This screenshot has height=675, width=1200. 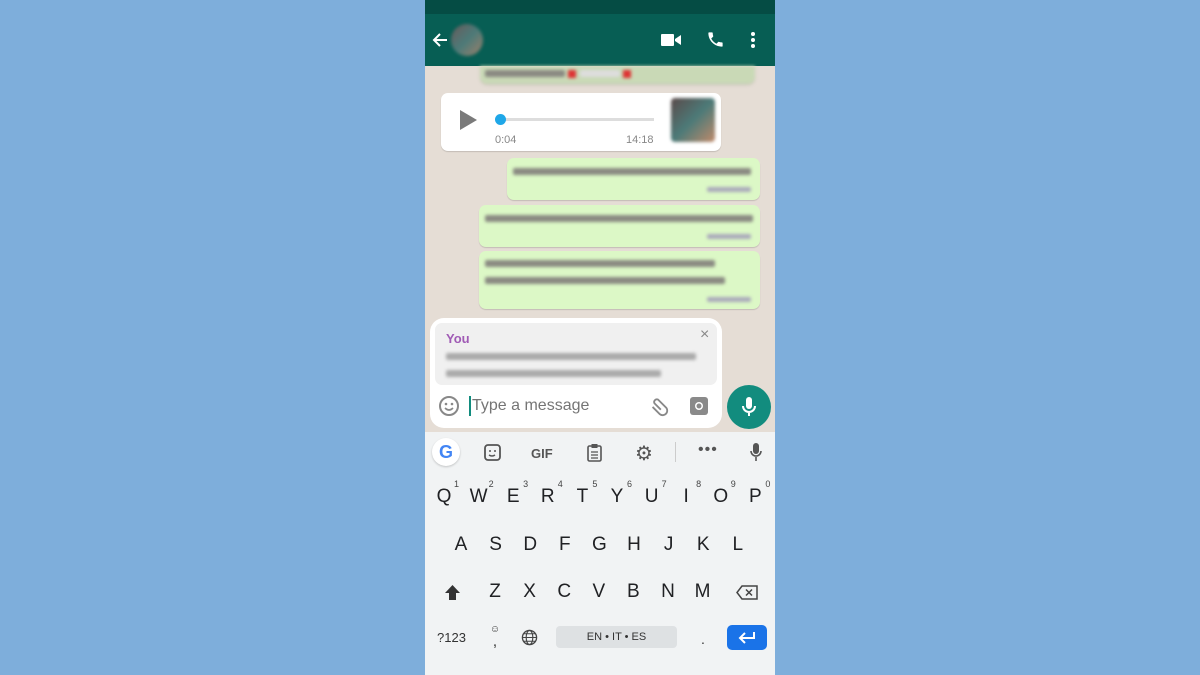 What do you see at coordinates (581, 122) in the screenshot?
I see `voice-message: 0:04 14:18` at bounding box center [581, 122].